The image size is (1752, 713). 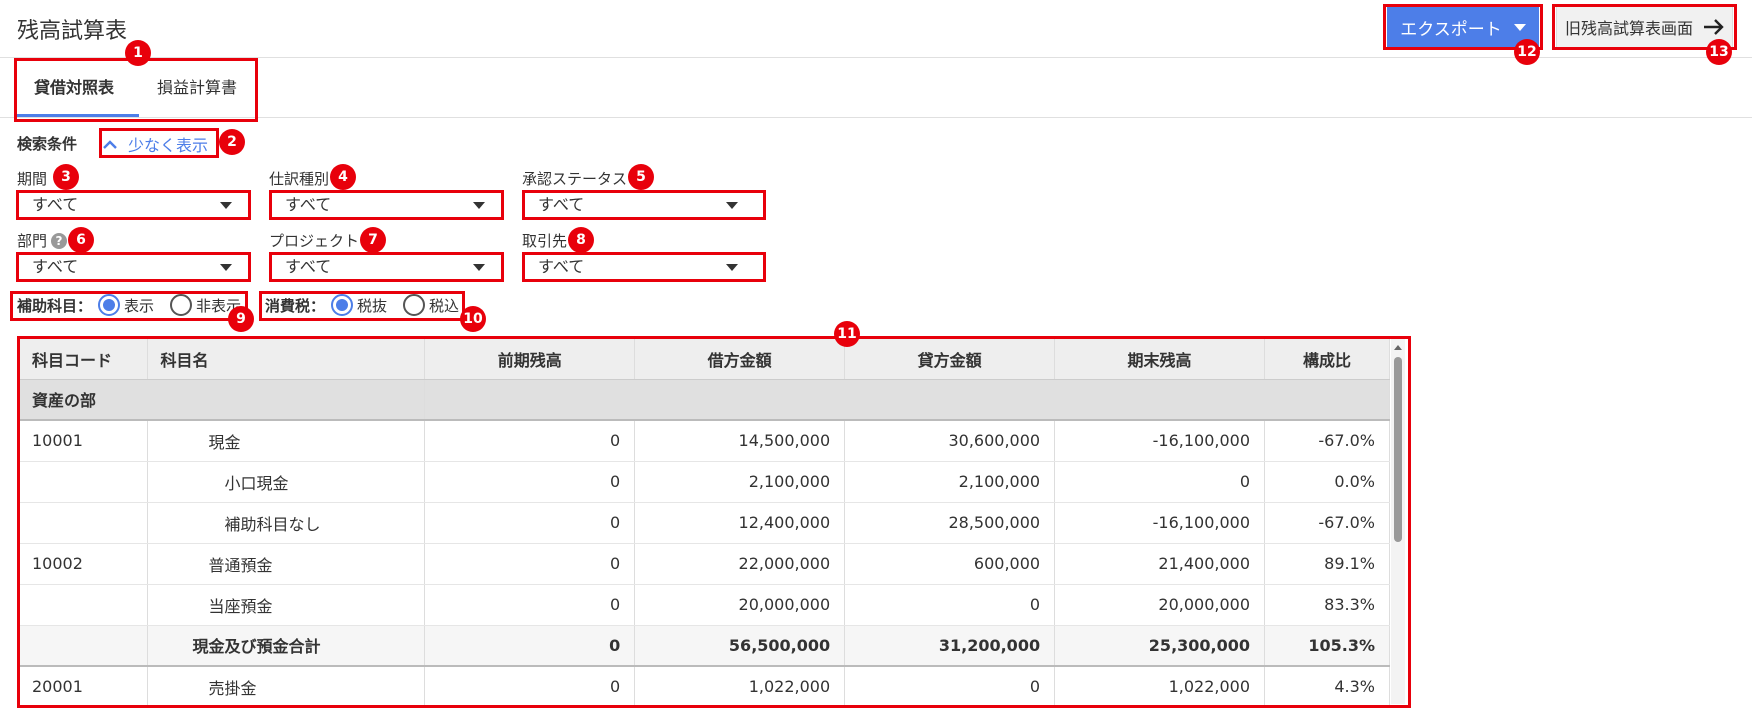 What do you see at coordinates (84, 359) in the screenshot?
I see `column-header: 科目コード` at bounding box center [84, 359].